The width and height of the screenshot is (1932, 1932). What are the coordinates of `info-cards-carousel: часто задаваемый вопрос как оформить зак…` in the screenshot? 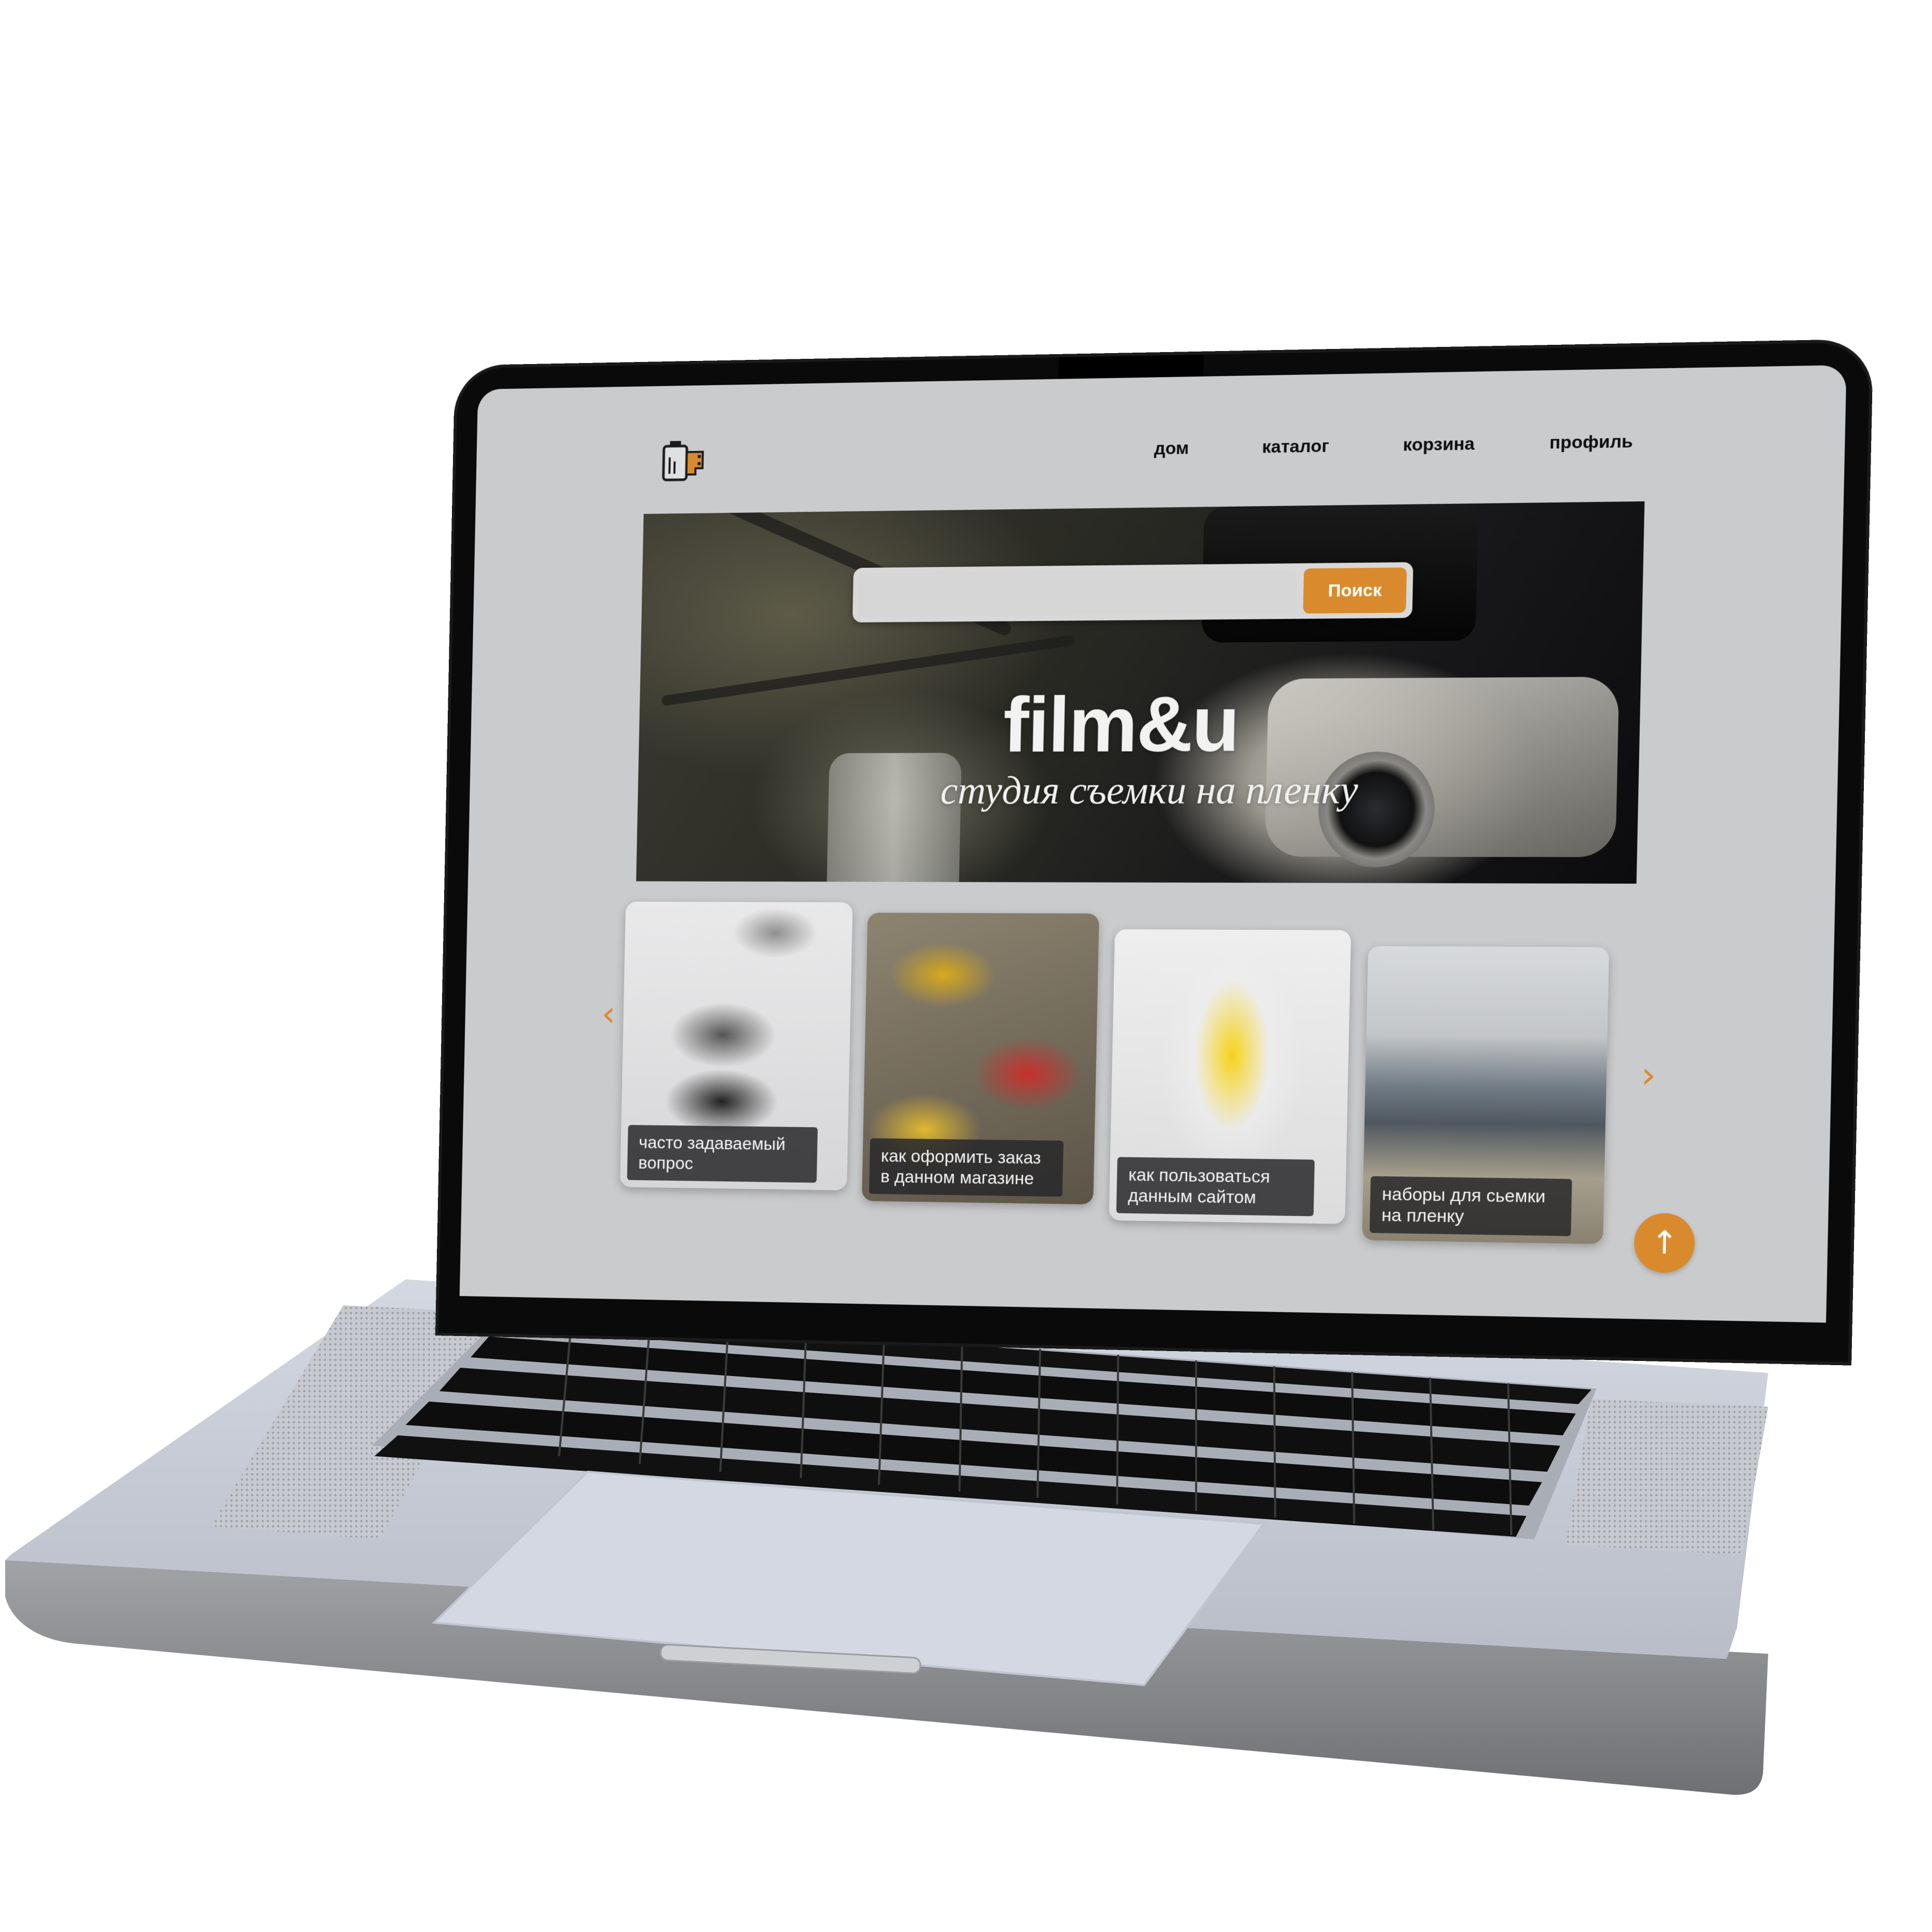 It's located at (1130, 1076).